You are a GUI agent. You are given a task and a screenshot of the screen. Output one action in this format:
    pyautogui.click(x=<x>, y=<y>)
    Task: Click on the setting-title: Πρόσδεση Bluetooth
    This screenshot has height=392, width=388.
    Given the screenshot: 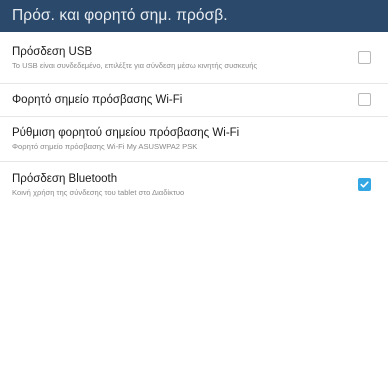 What is the action you would take?
    pyautogui.click(x=65, y=178)
    